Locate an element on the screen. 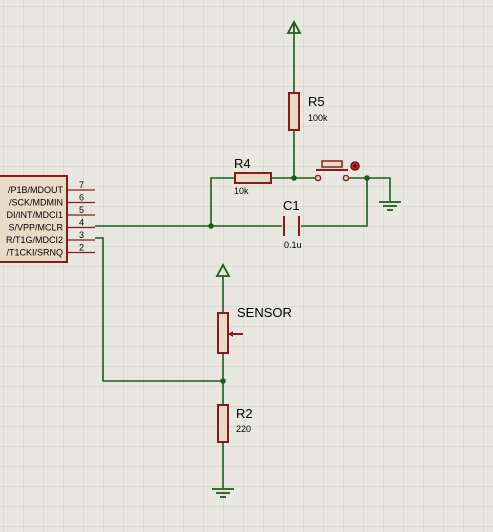 This screenshot has width=493, height=532. mcu-pin-label: /T1CKI/SRNQ is located at coordinates (34, 253).